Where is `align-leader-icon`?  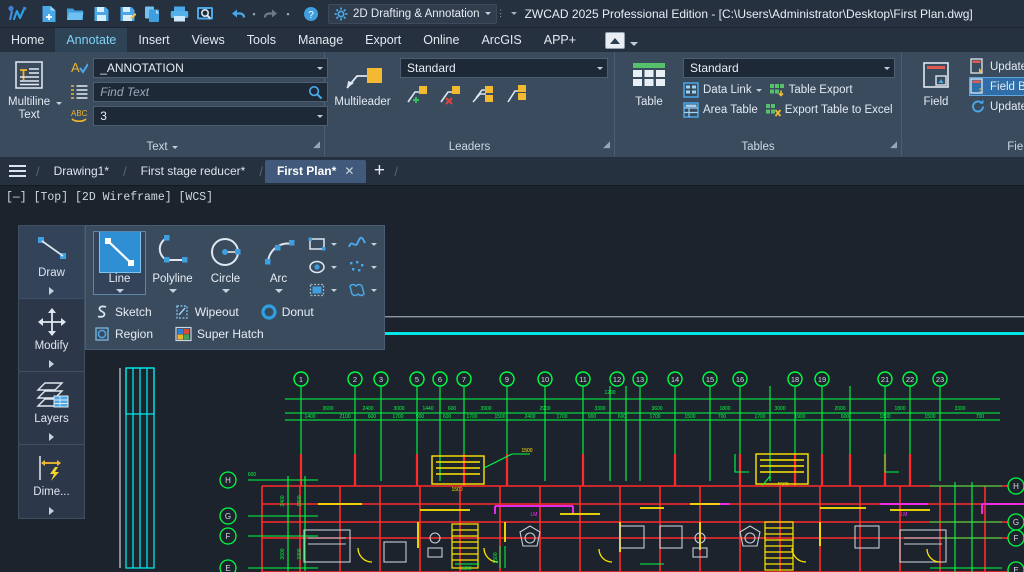
align-leader-icon is located at coordinates (483, 94).